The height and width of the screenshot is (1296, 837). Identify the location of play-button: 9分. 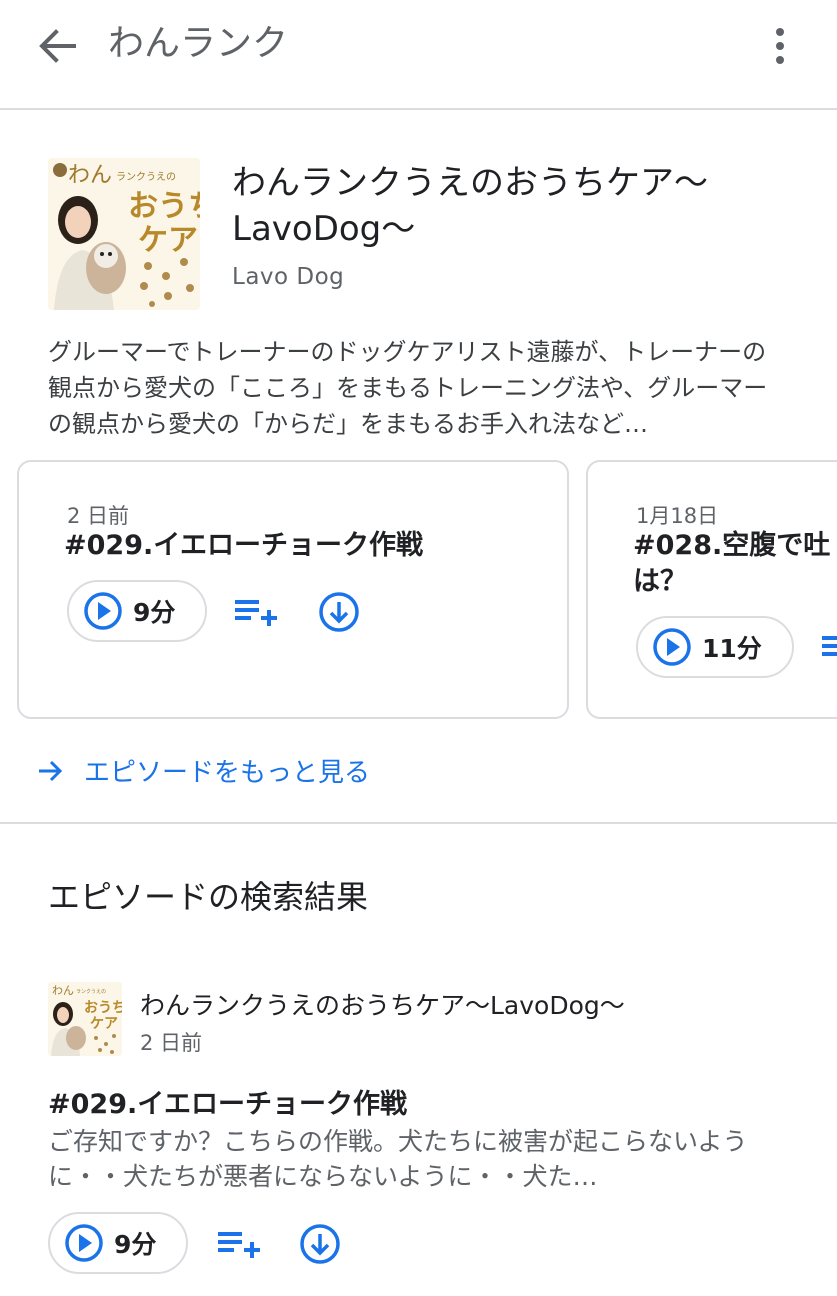
(137, 611).